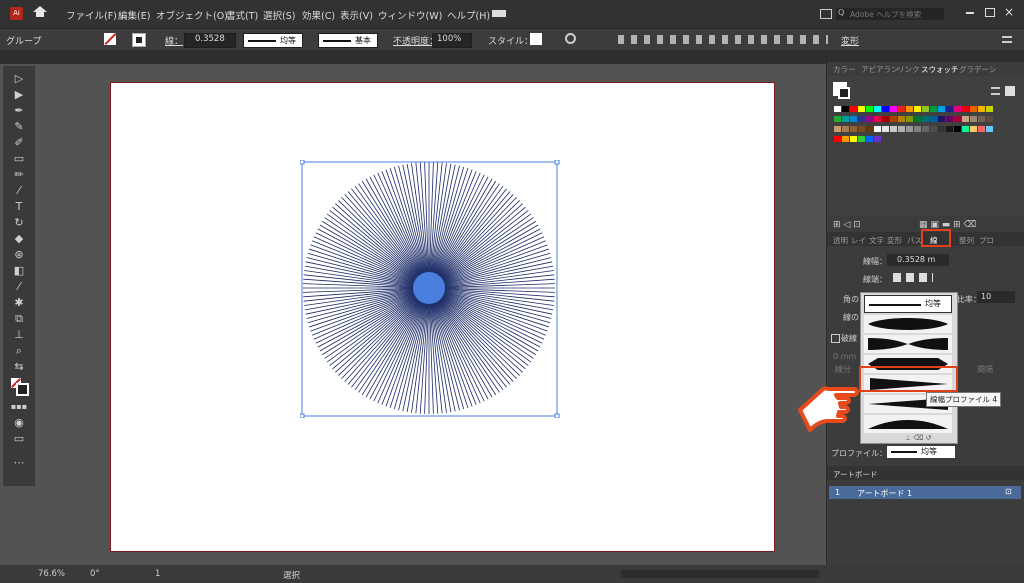 Image resolution: width=1024 pixels, height=583 pixels. What do you see at coordinates (934, 240) in the screenshot?
I see `tab-stroke: 線` at bounding box center [934, 240].